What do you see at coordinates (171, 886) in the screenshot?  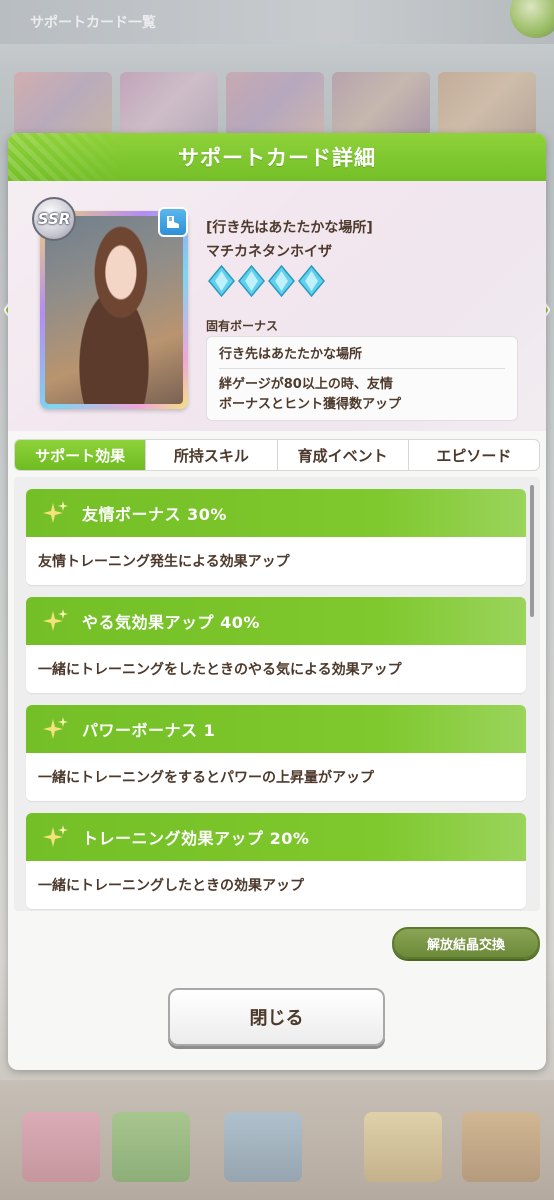 I see `effect-description: 一緒にトレーニングしたときの効果アップ` at bounding box center [171, 886].